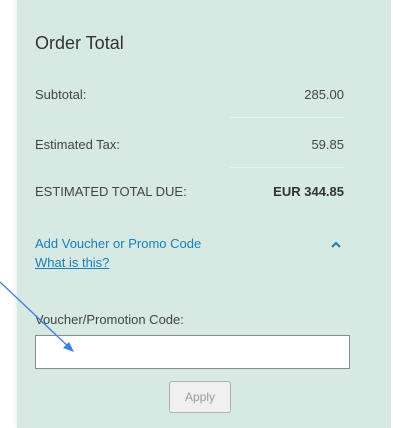 This screenshot has height=428, width=393. What do you see at coordinates (109, 319) in the screenshot?
I see `voucher-code-label: Voucher/Promotion Code:` at bounding box center [109, 319].